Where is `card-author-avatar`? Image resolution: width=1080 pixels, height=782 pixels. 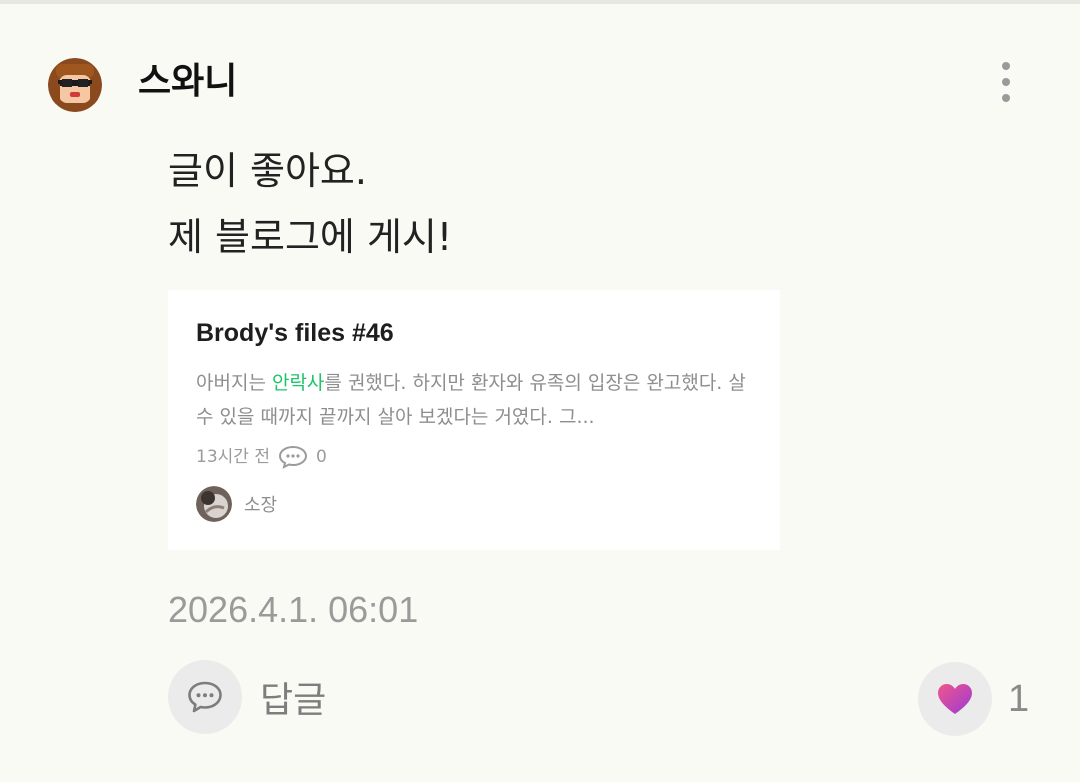 card-author-avatar is located at coordinates (214, 504).